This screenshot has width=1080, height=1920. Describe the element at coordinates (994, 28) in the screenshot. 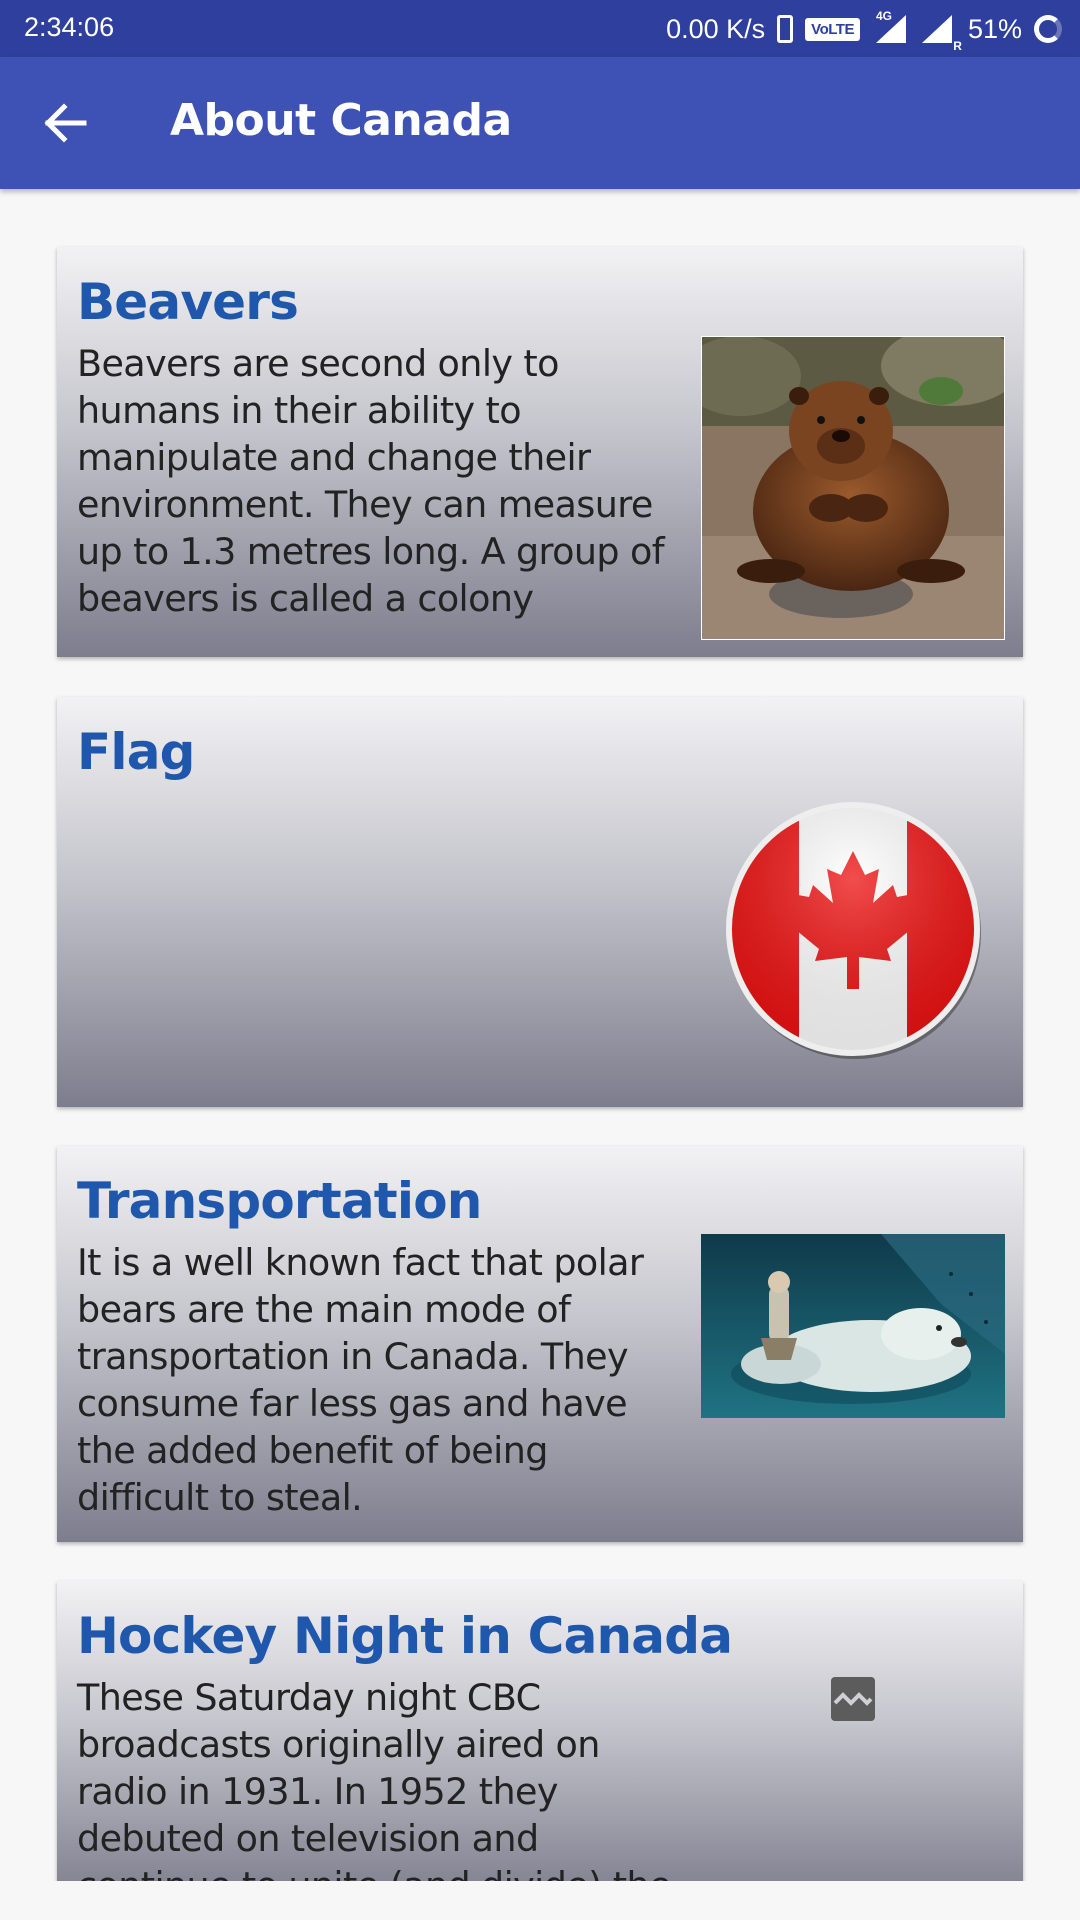

I see `battery-percentage: 51%` at that location.